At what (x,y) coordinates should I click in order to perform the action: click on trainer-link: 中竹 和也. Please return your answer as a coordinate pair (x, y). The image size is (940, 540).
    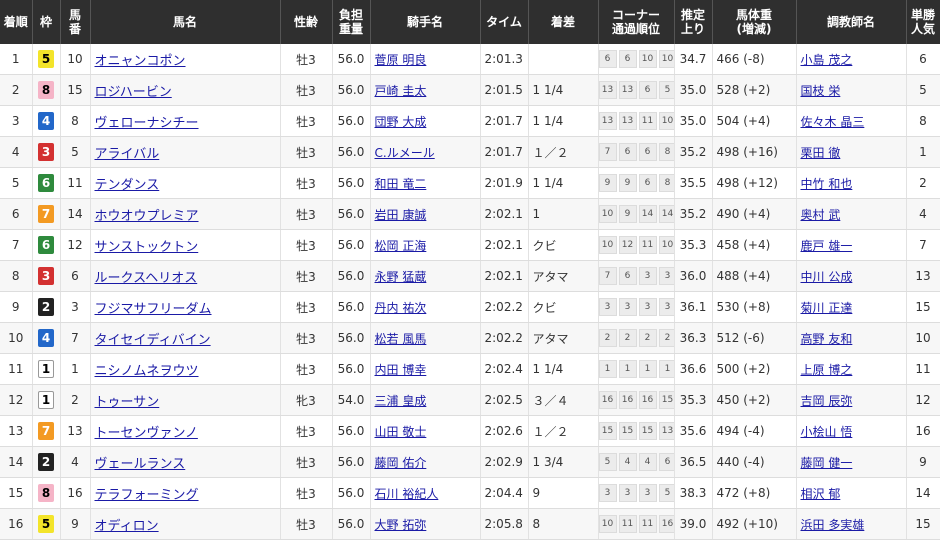
    Looking at the image, I should click on (827, 184).